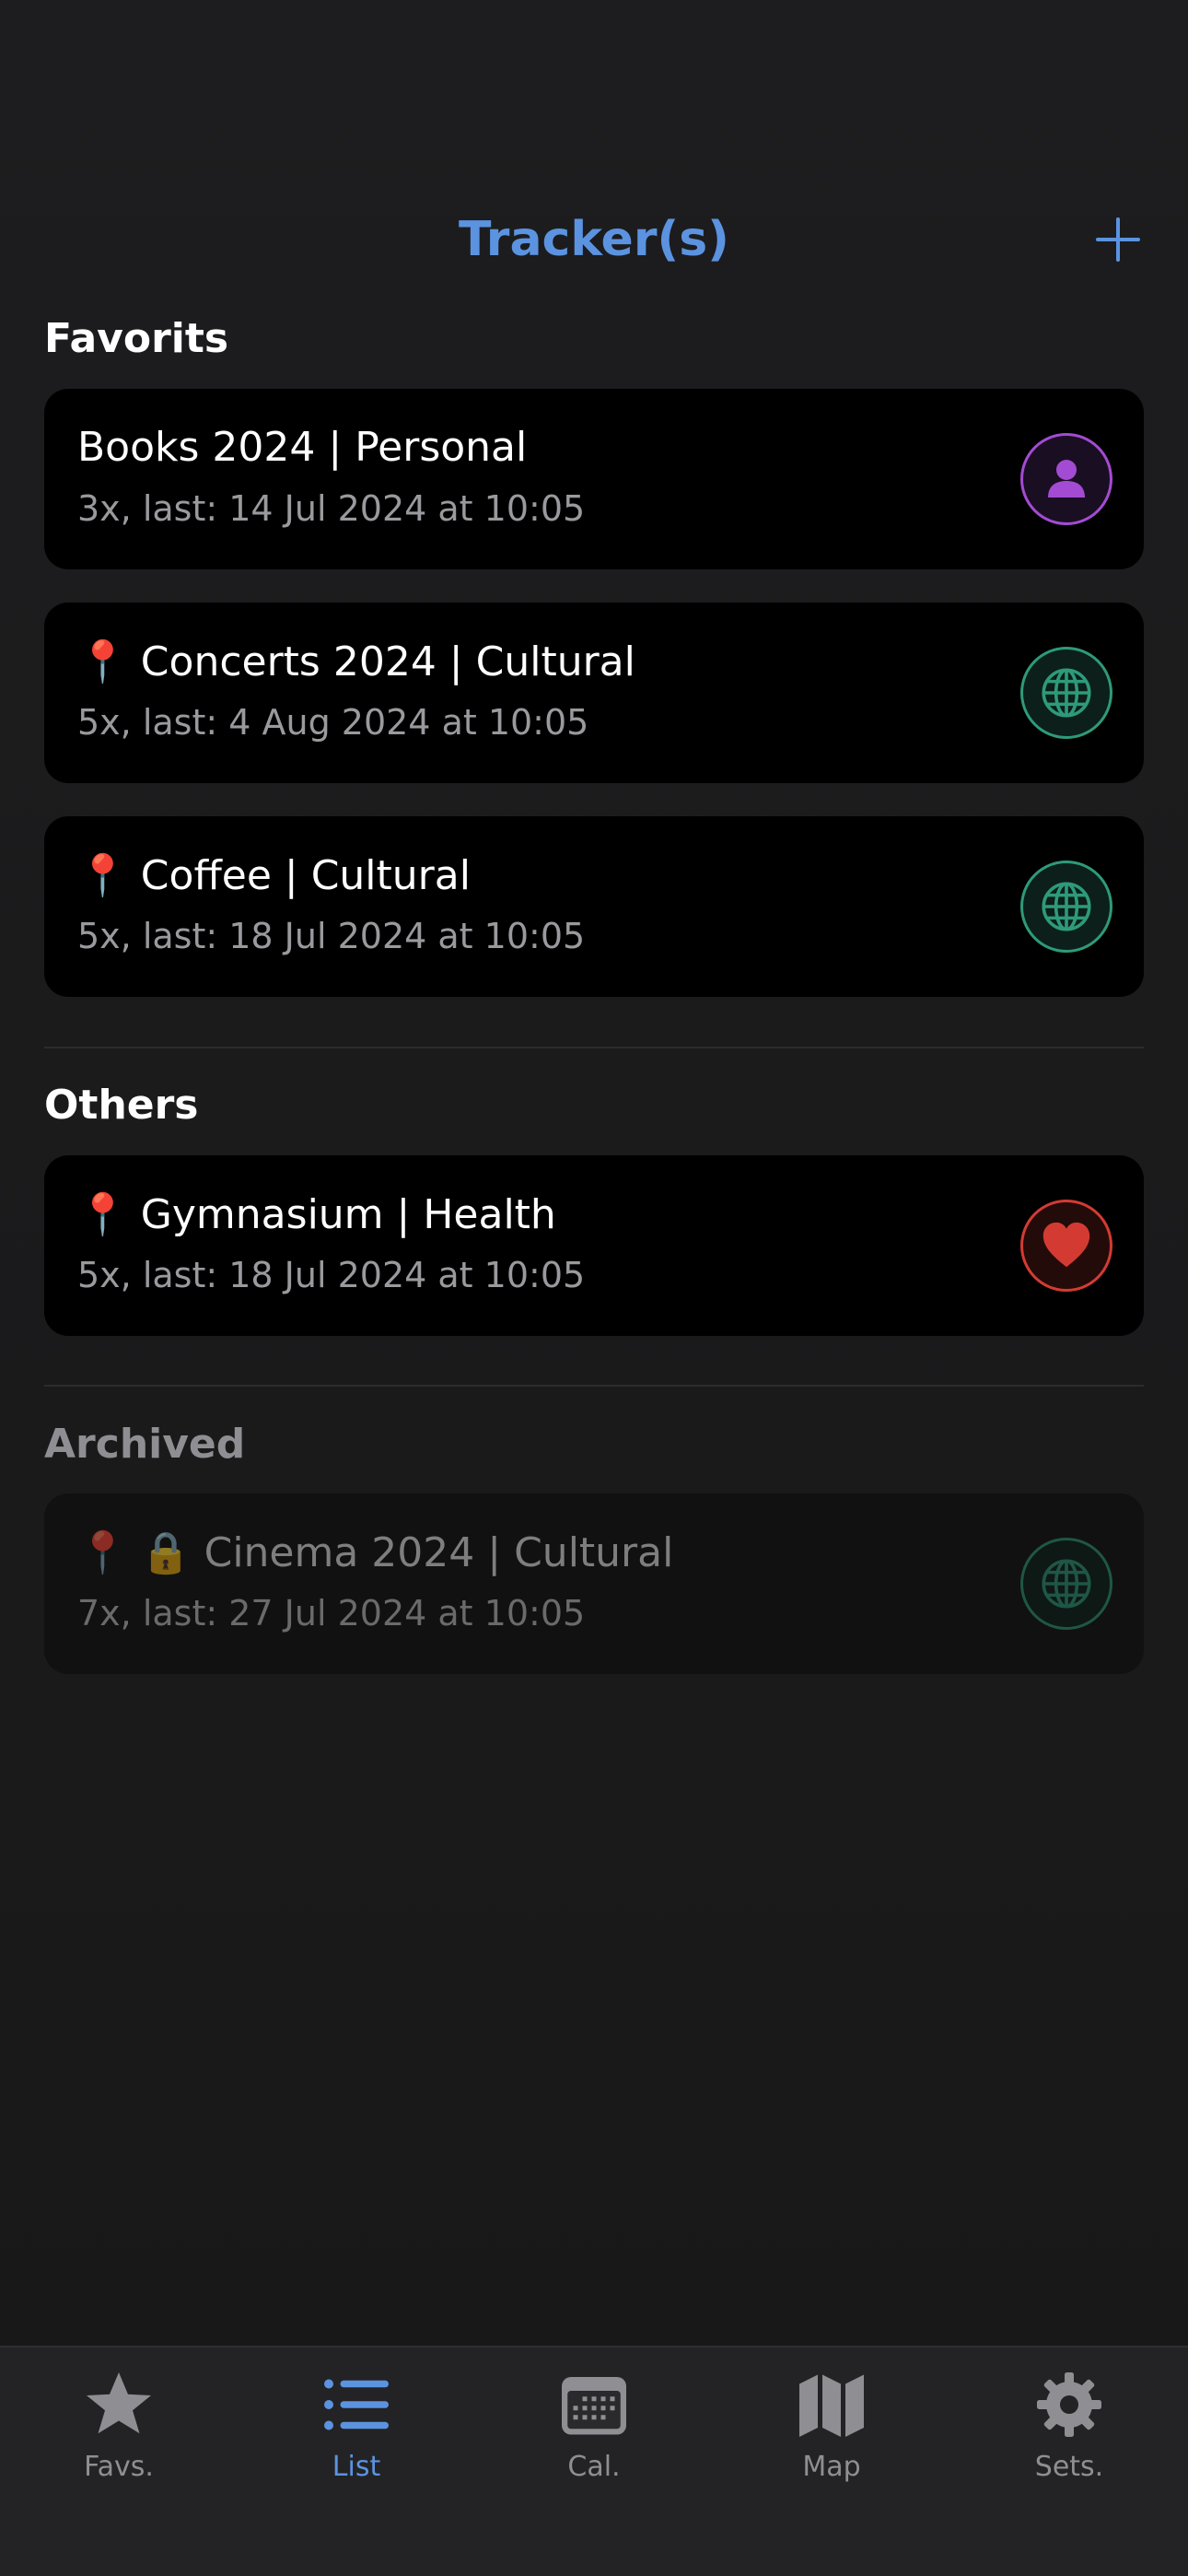  I want to click on tracker-title: 📍 Gymnasium | Health, so click(316, 1214).